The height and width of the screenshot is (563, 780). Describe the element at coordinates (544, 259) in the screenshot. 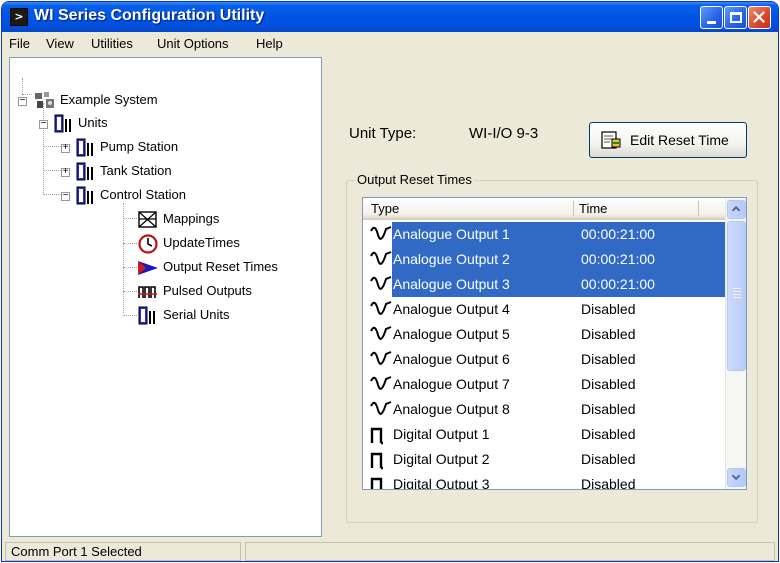

I see `table-row: Analogue Output 2 00:00:21:00` at that location.